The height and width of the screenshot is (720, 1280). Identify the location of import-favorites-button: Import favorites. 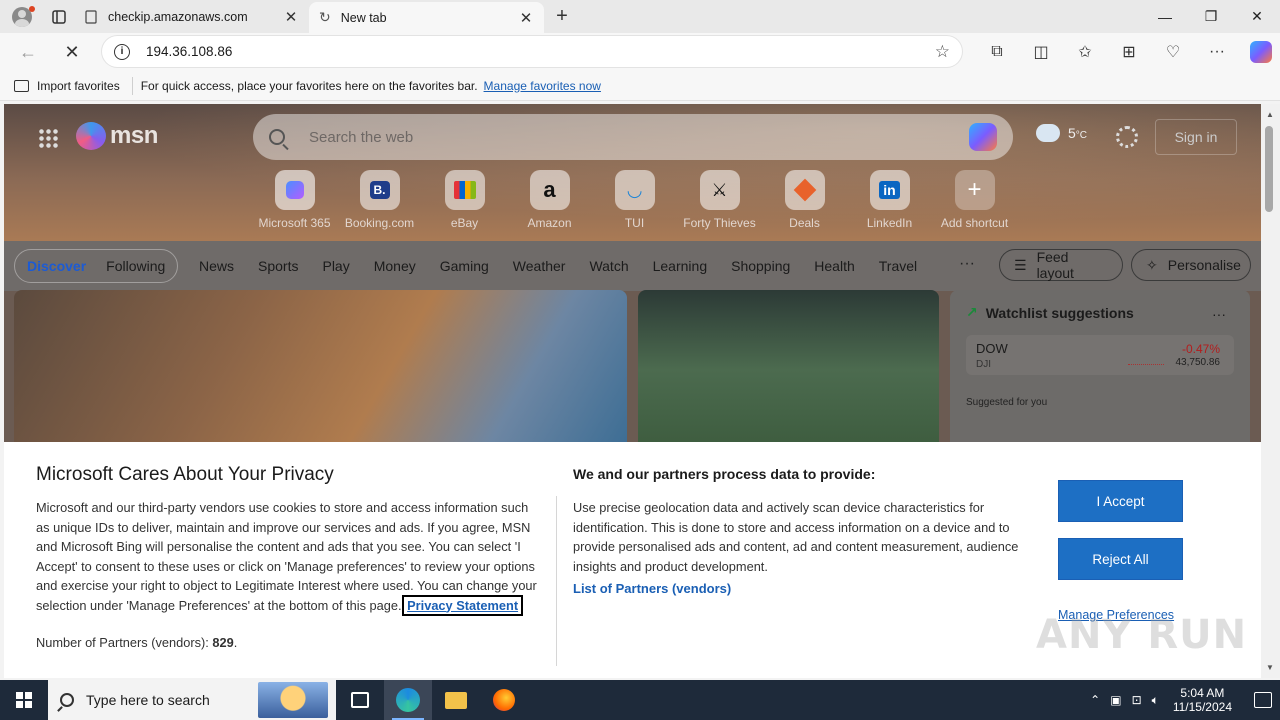
(73, 85).